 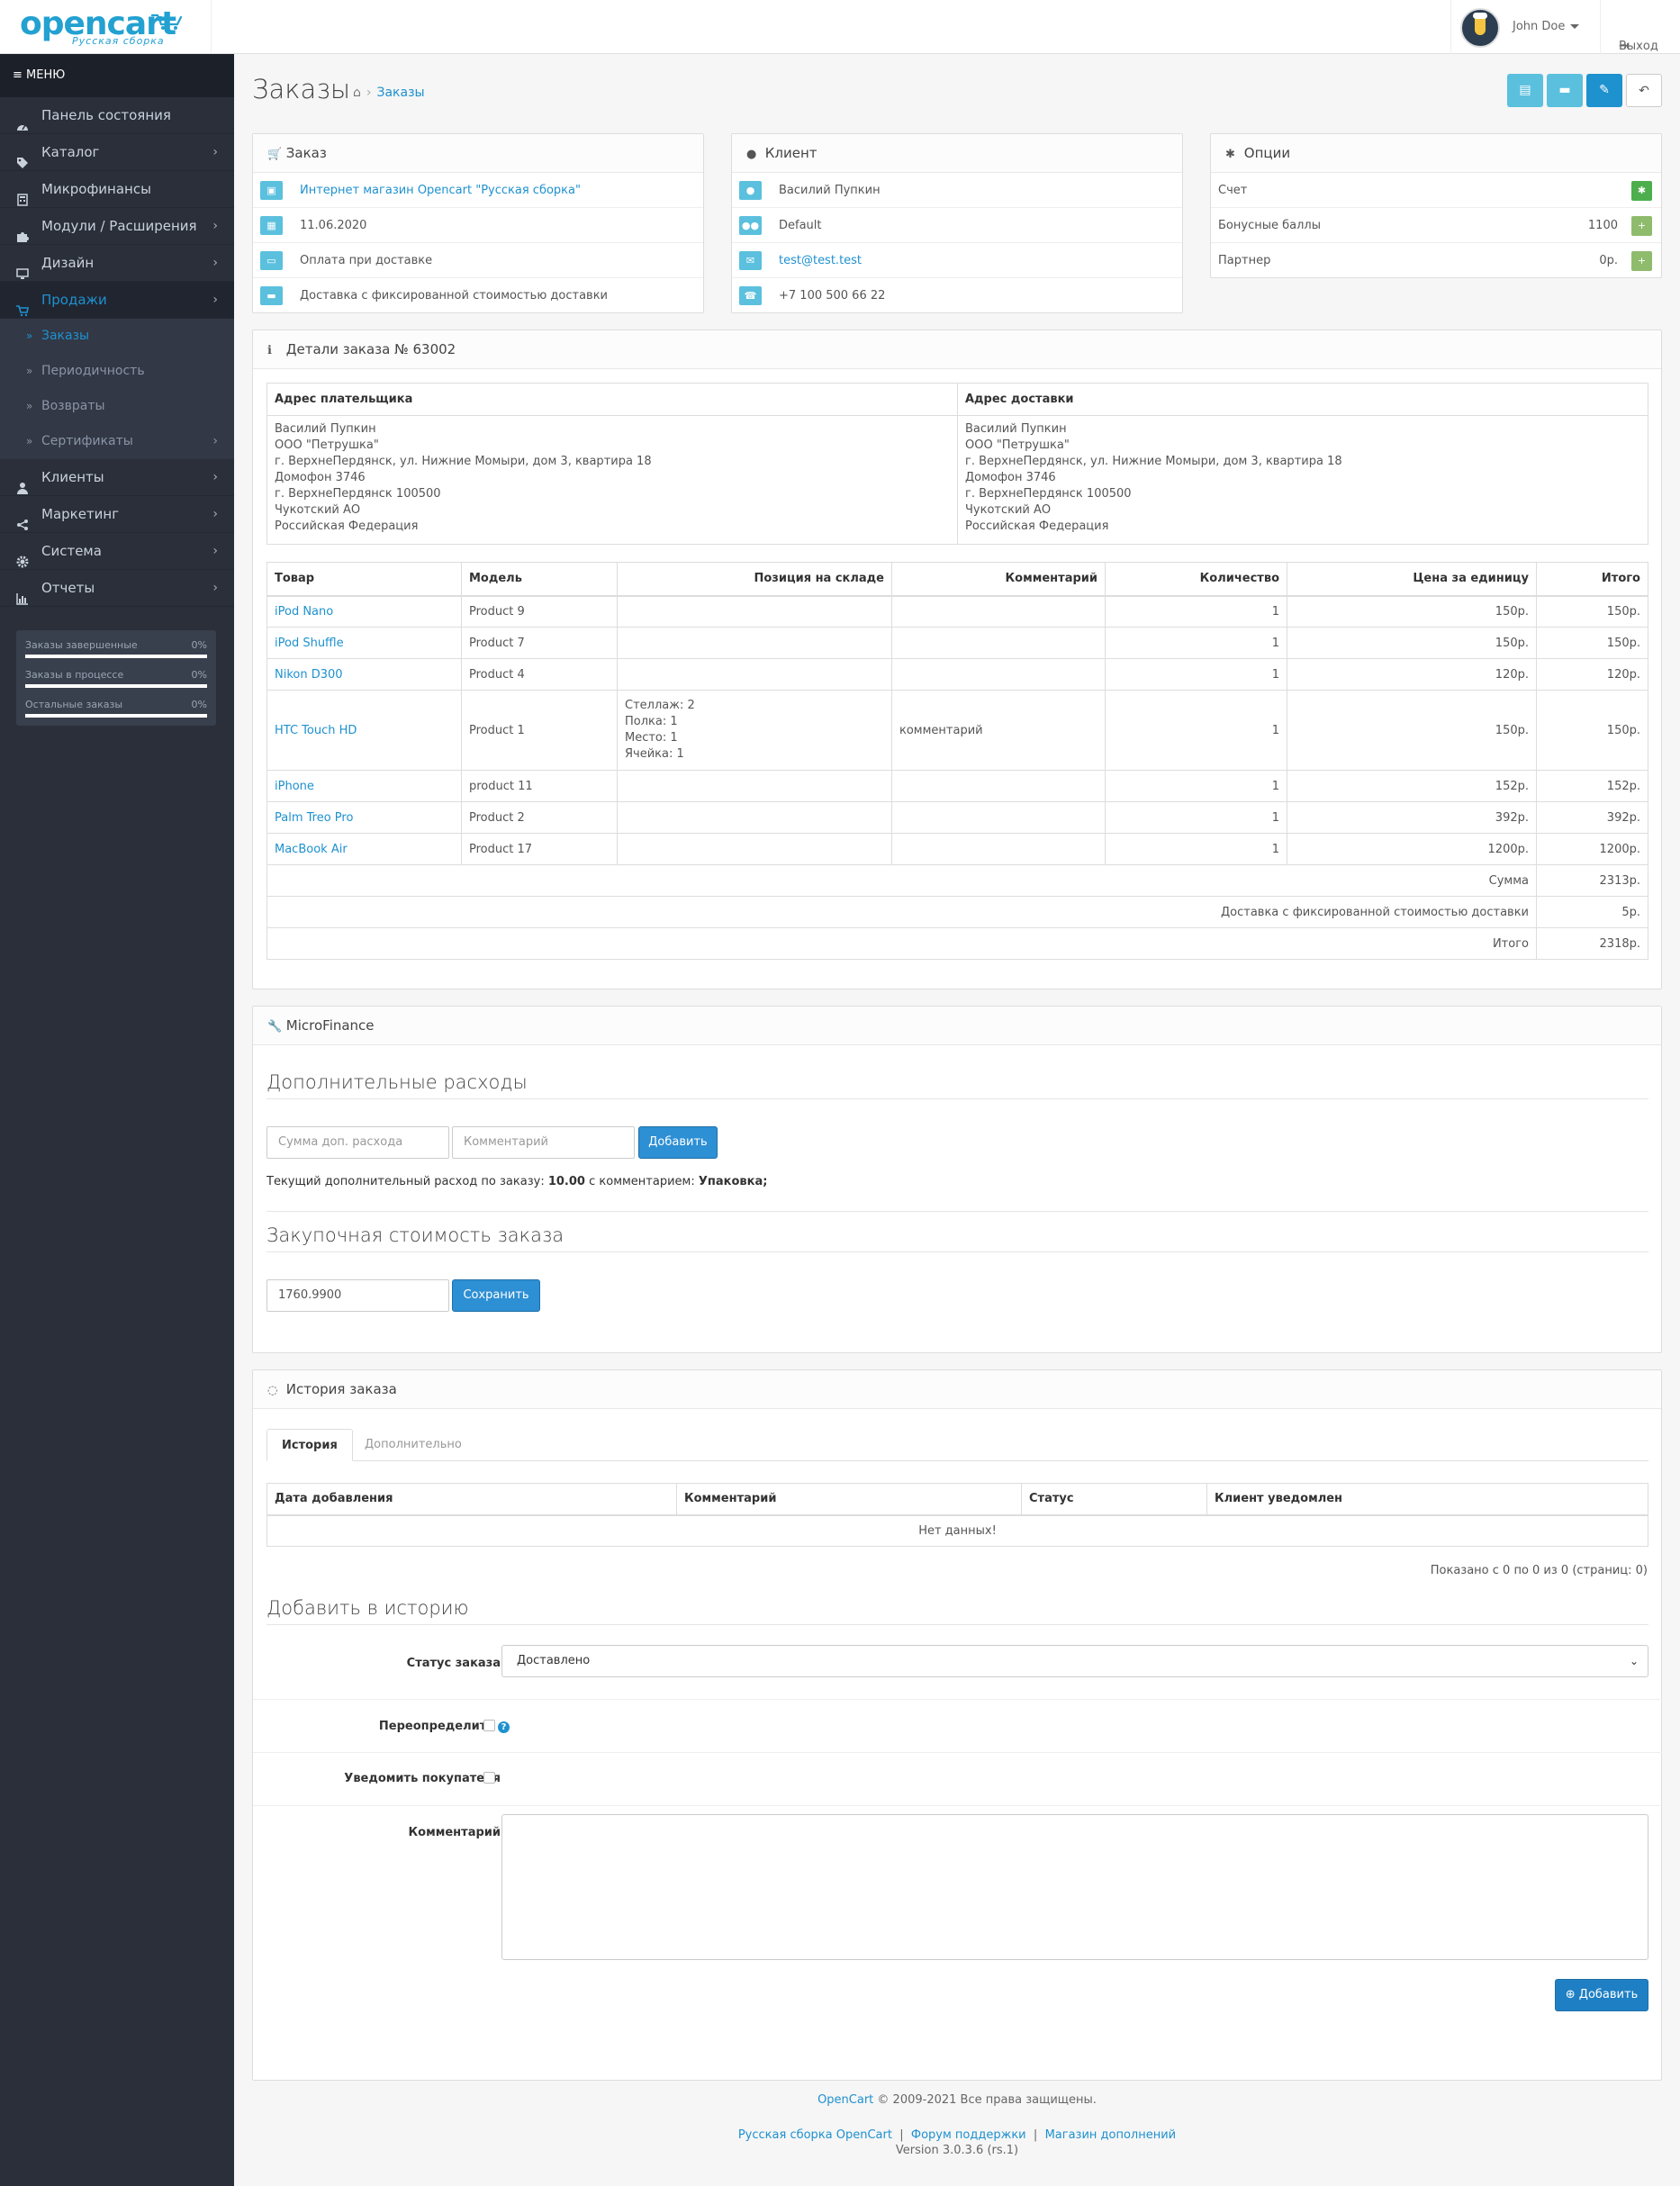 I want to click on nav-microfinance: Микрофинансы, so click(x=117, y=189).